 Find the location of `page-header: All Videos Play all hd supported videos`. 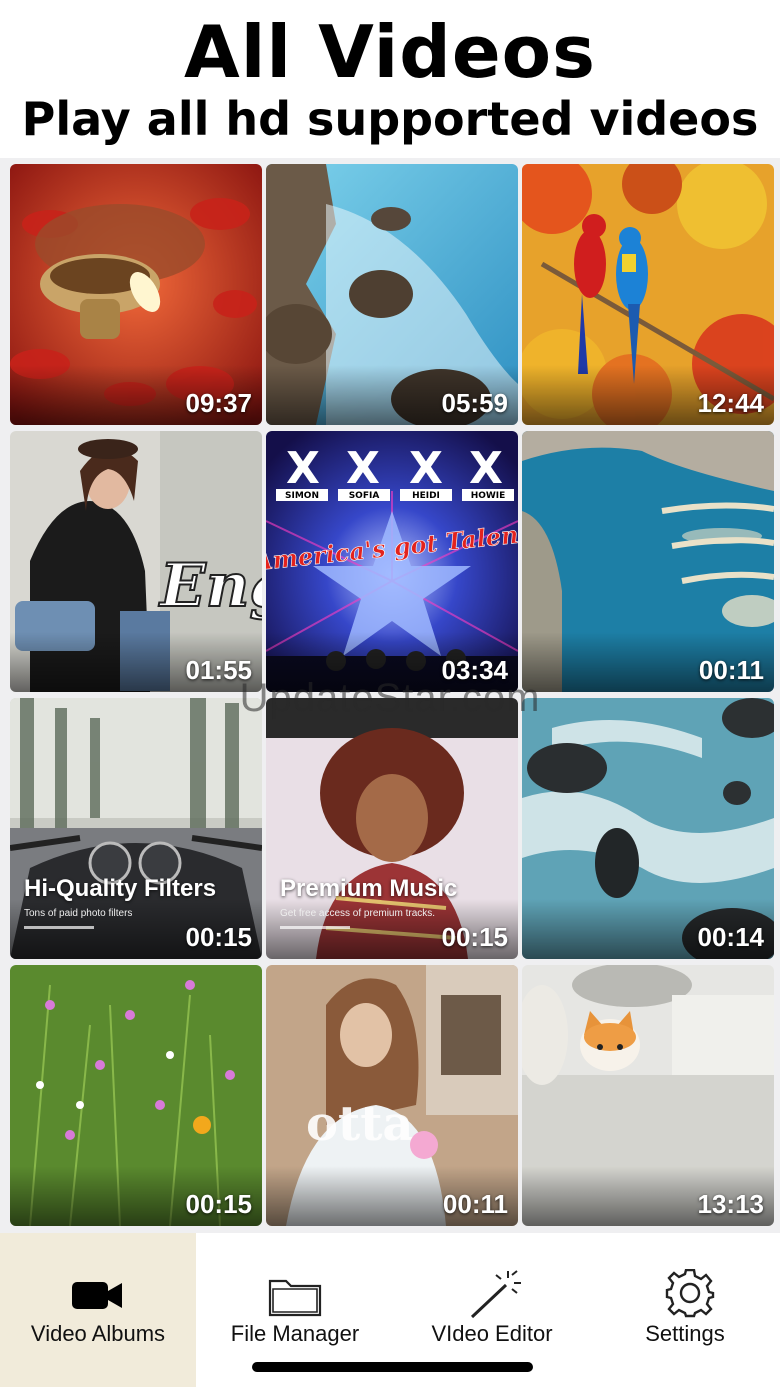

page-header: All Videos Play all hd supported videos is located at coordinates (390, 79).